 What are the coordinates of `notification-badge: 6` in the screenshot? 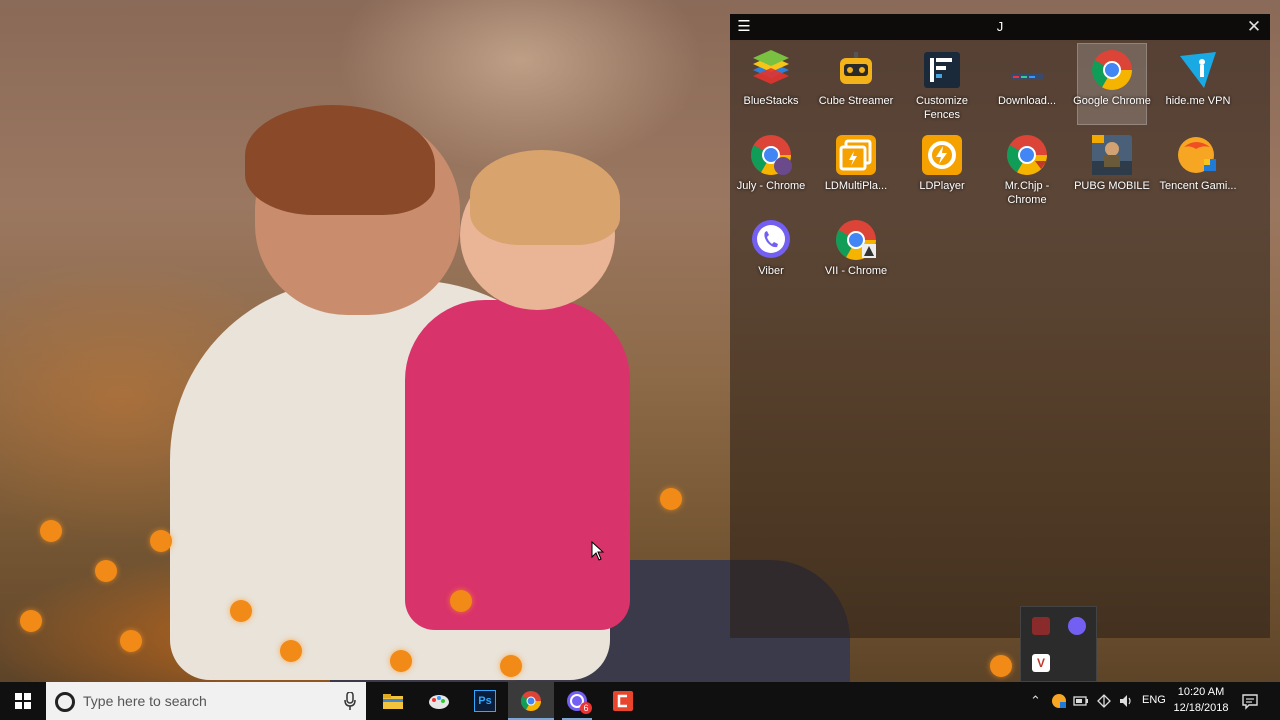 It's located at (586, 708).